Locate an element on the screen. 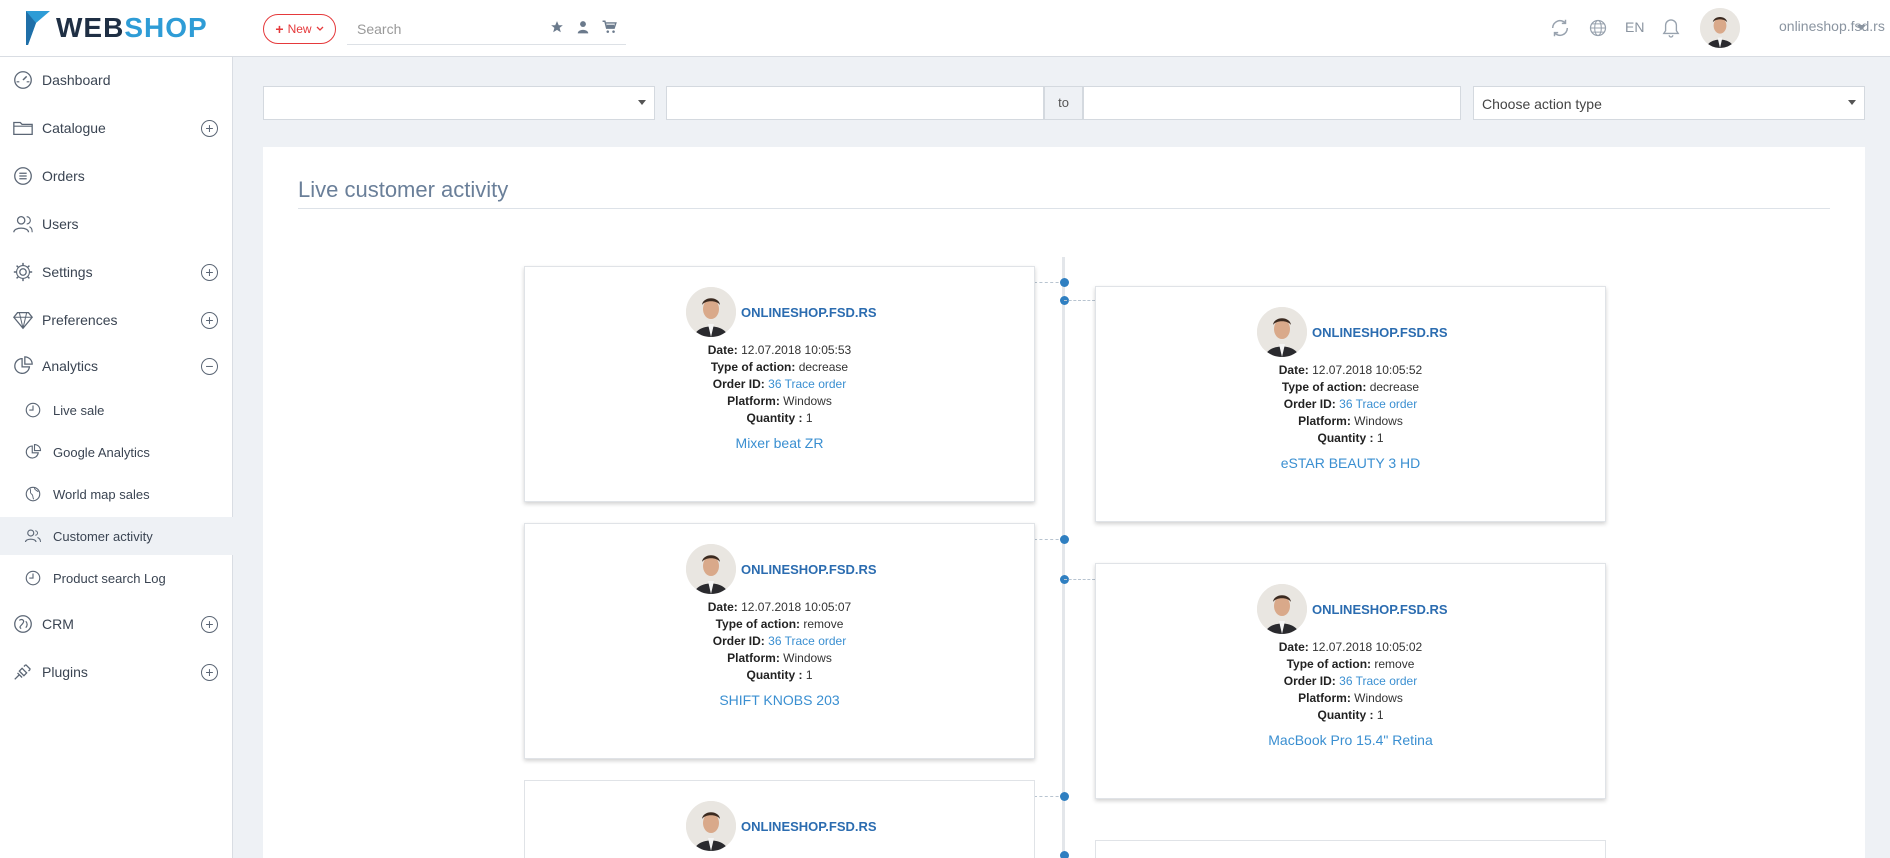 The image size is (1890, 858). search-input is located at coordinates (447, 29).